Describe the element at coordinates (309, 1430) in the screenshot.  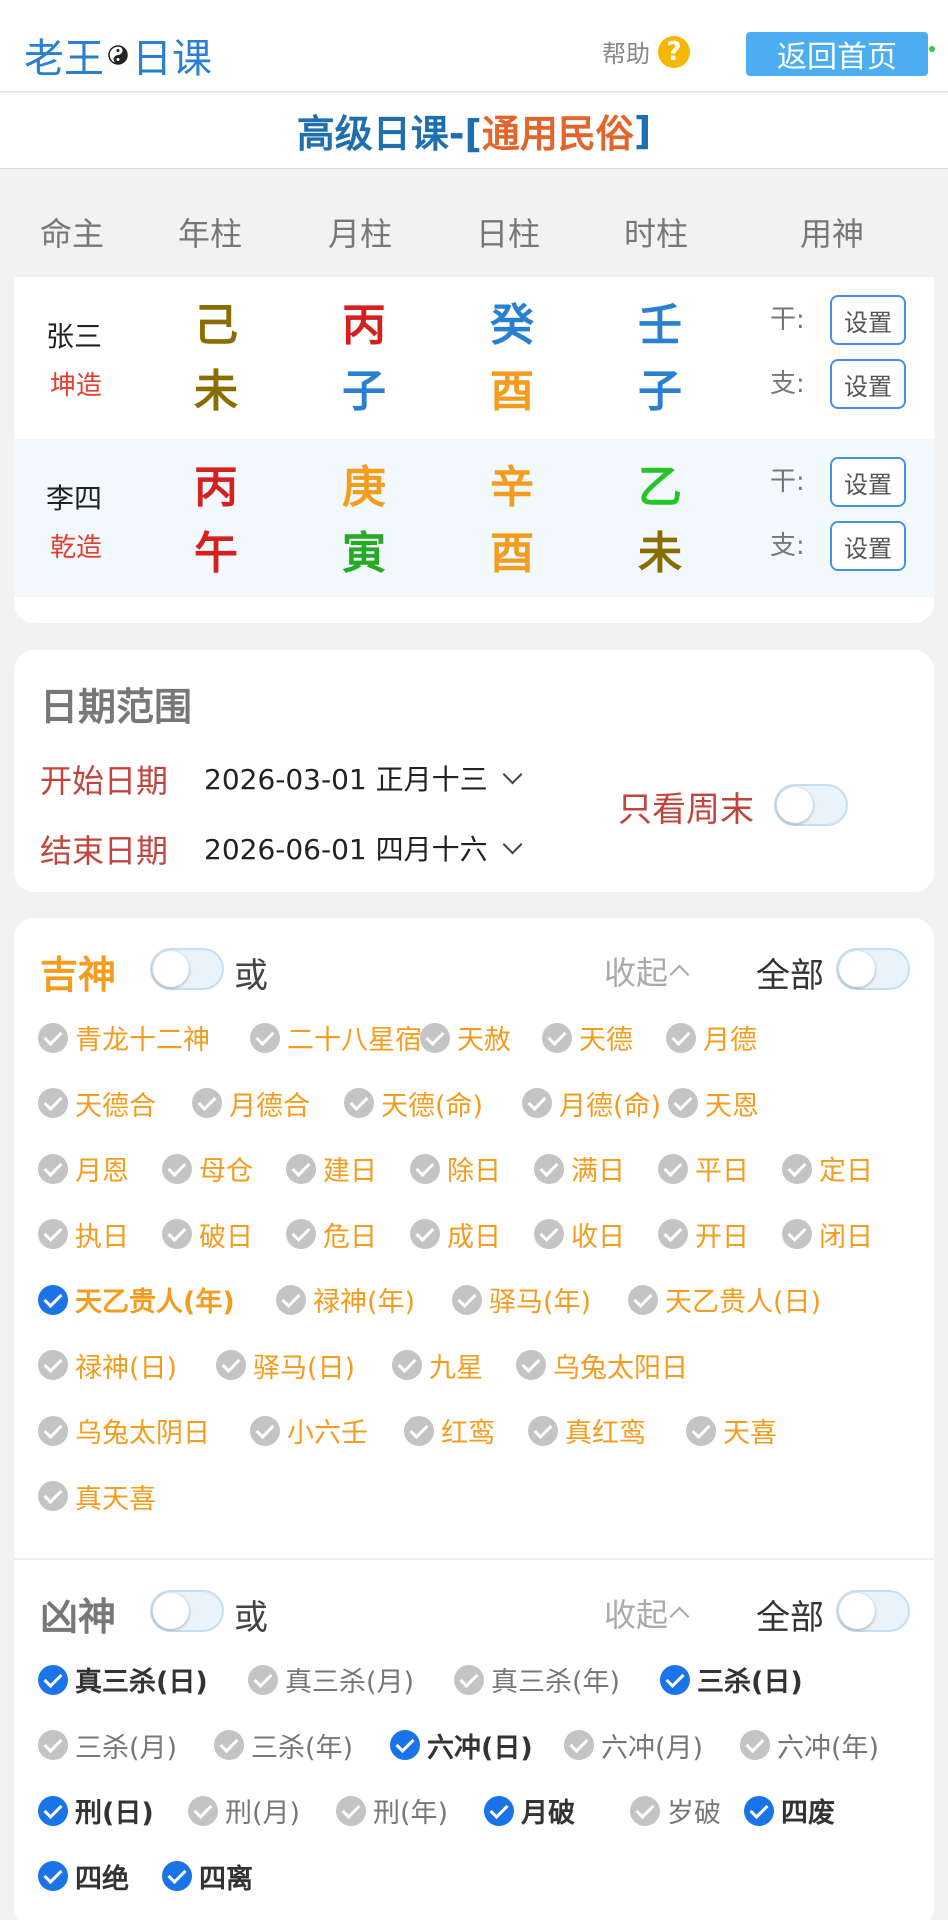
I see `tag-checkbox: 小六壬` at that location.